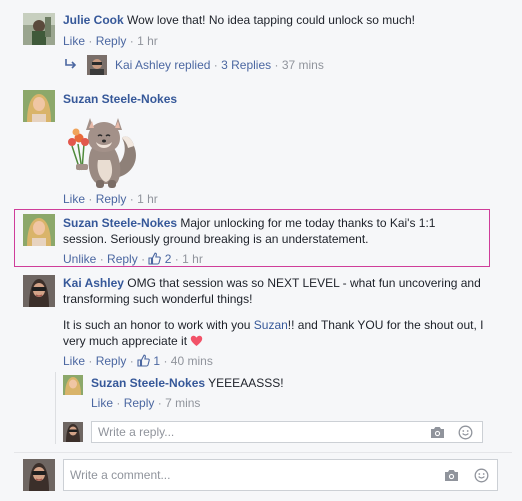 This screenshot has width=522, height=501. Describe the element at coordinates (182, 403) in the screenshot. I see `reply-timestamp: 7 mins` at that location.